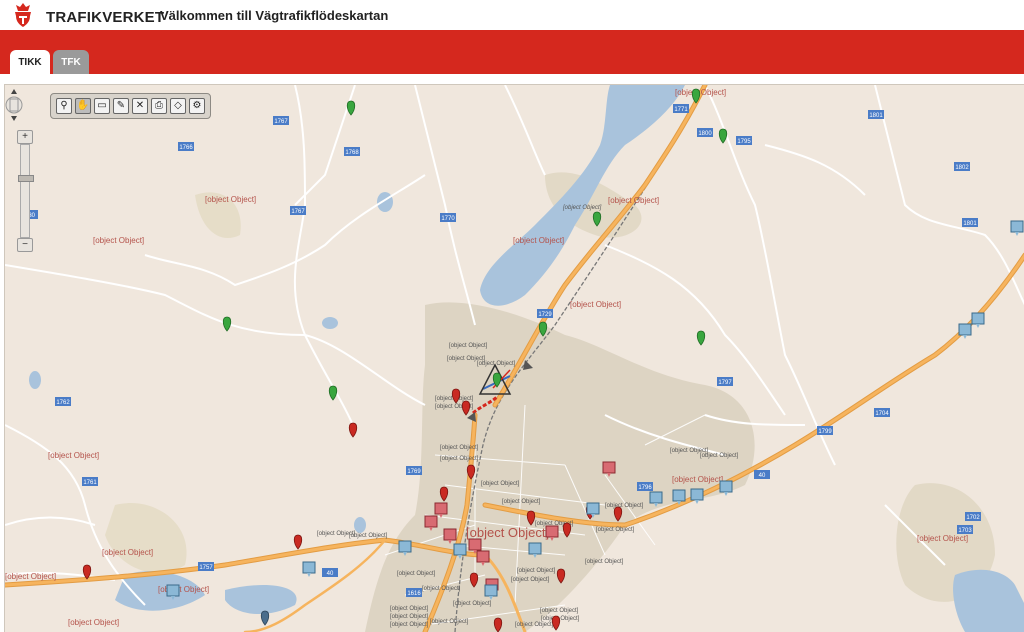  What do you see at coordinates (71, 62) in the screenshot?
I see `tab-tfk: TFK` at bounding box center [71, 62].